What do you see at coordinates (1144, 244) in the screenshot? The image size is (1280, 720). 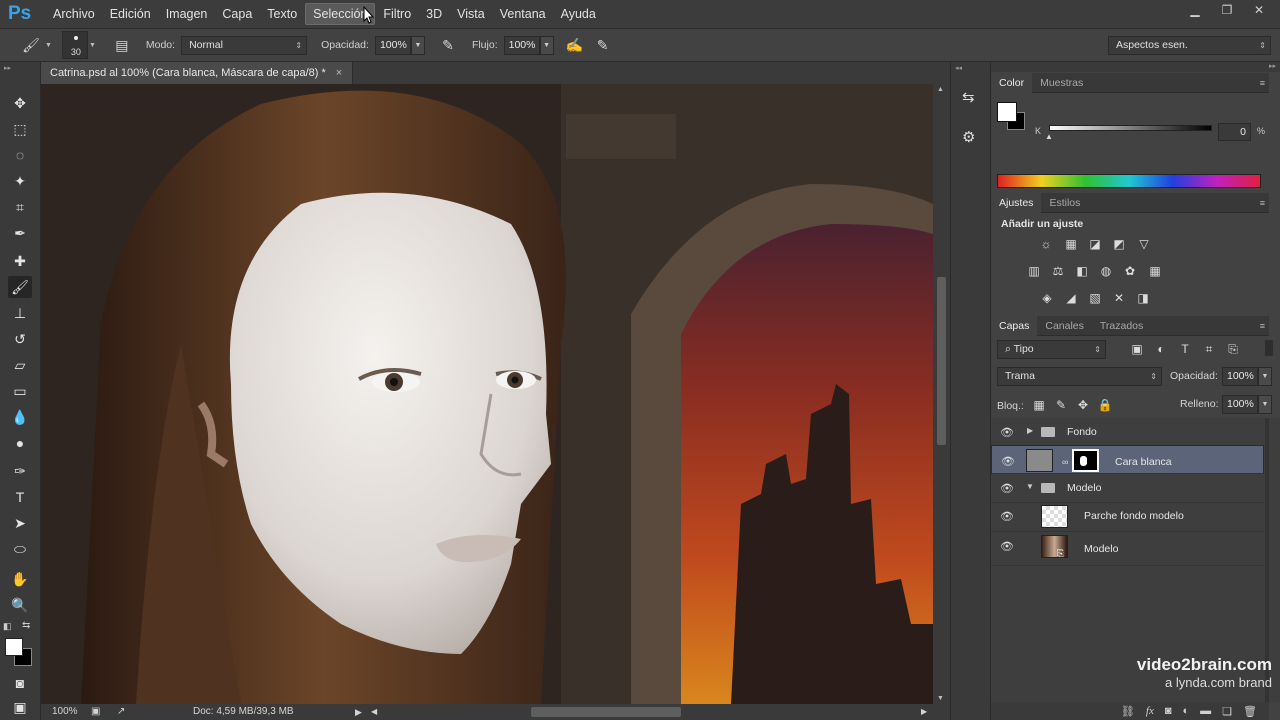 I see `vibrance-adjustment-icon: ▽` at bounding box center [1144, 244].